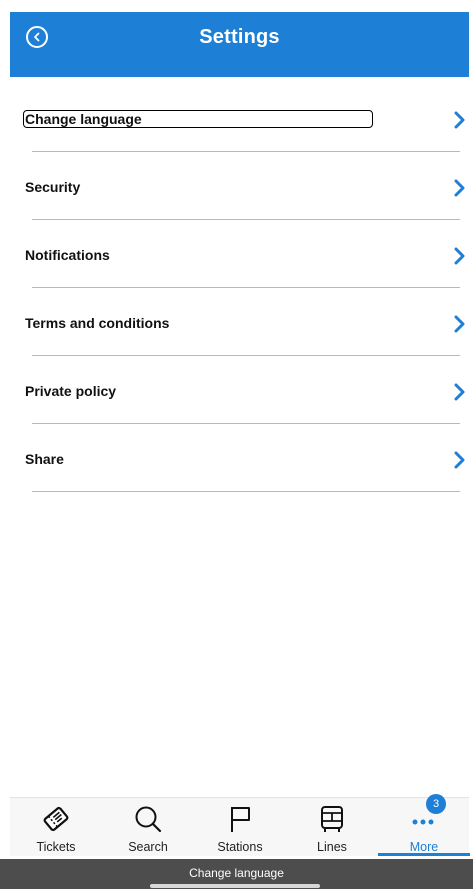  I want to click on tab-stations: Stations, so click(240, 827).